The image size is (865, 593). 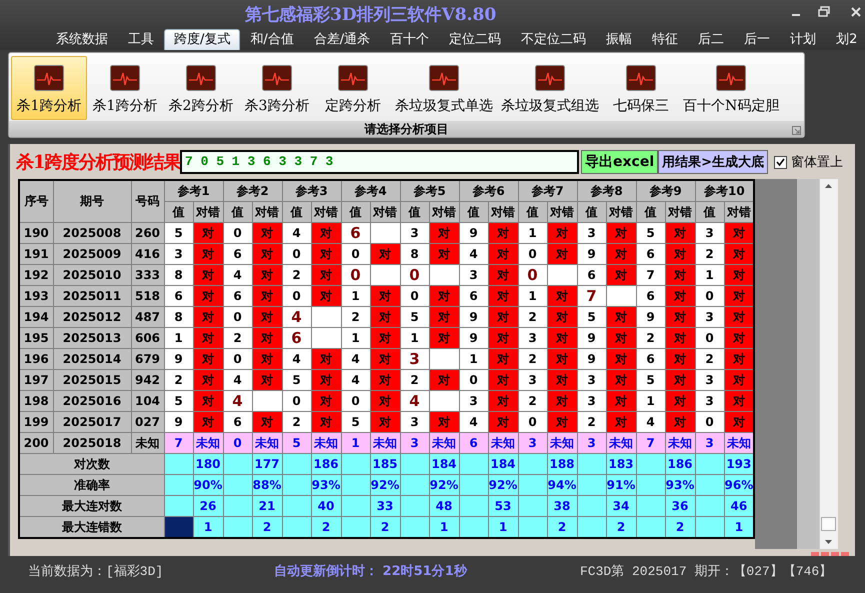 What do you see at coordinates (621, 506) in the screenshot?
I see `table-cell: 34` at bounding box center [621, 506].